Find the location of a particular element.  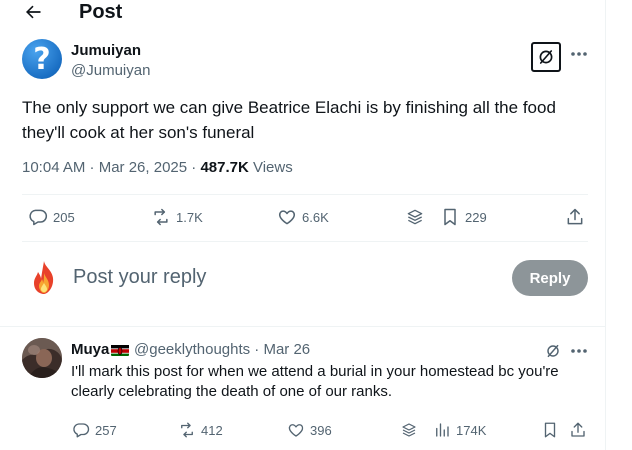

reply-author-name: Muya is located at coordinates (100, 349).